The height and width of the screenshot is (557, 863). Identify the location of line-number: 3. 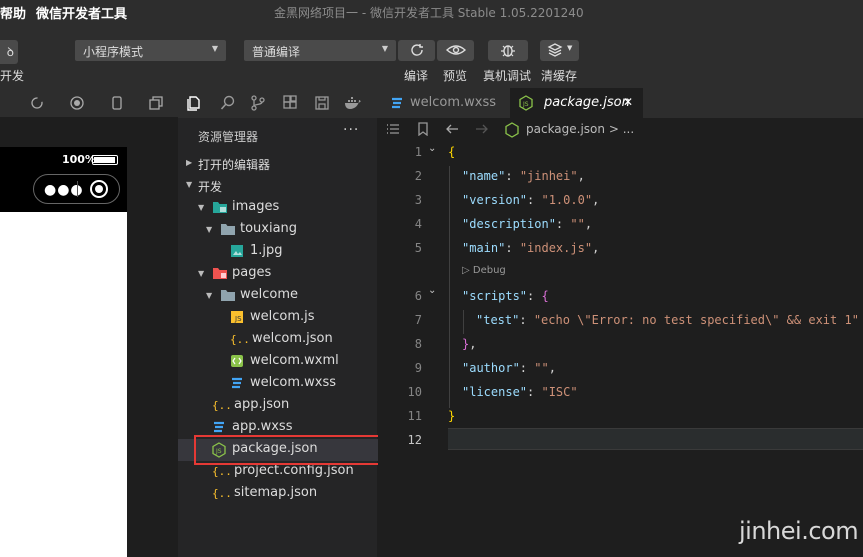
(418, 200).